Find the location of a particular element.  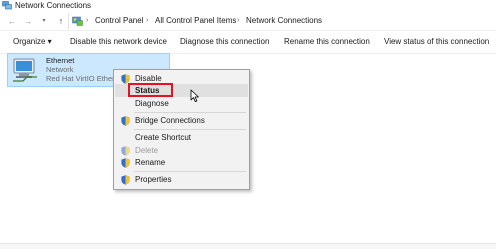

disable-device-button: Disable this network device is located at coordinates (118, 42).